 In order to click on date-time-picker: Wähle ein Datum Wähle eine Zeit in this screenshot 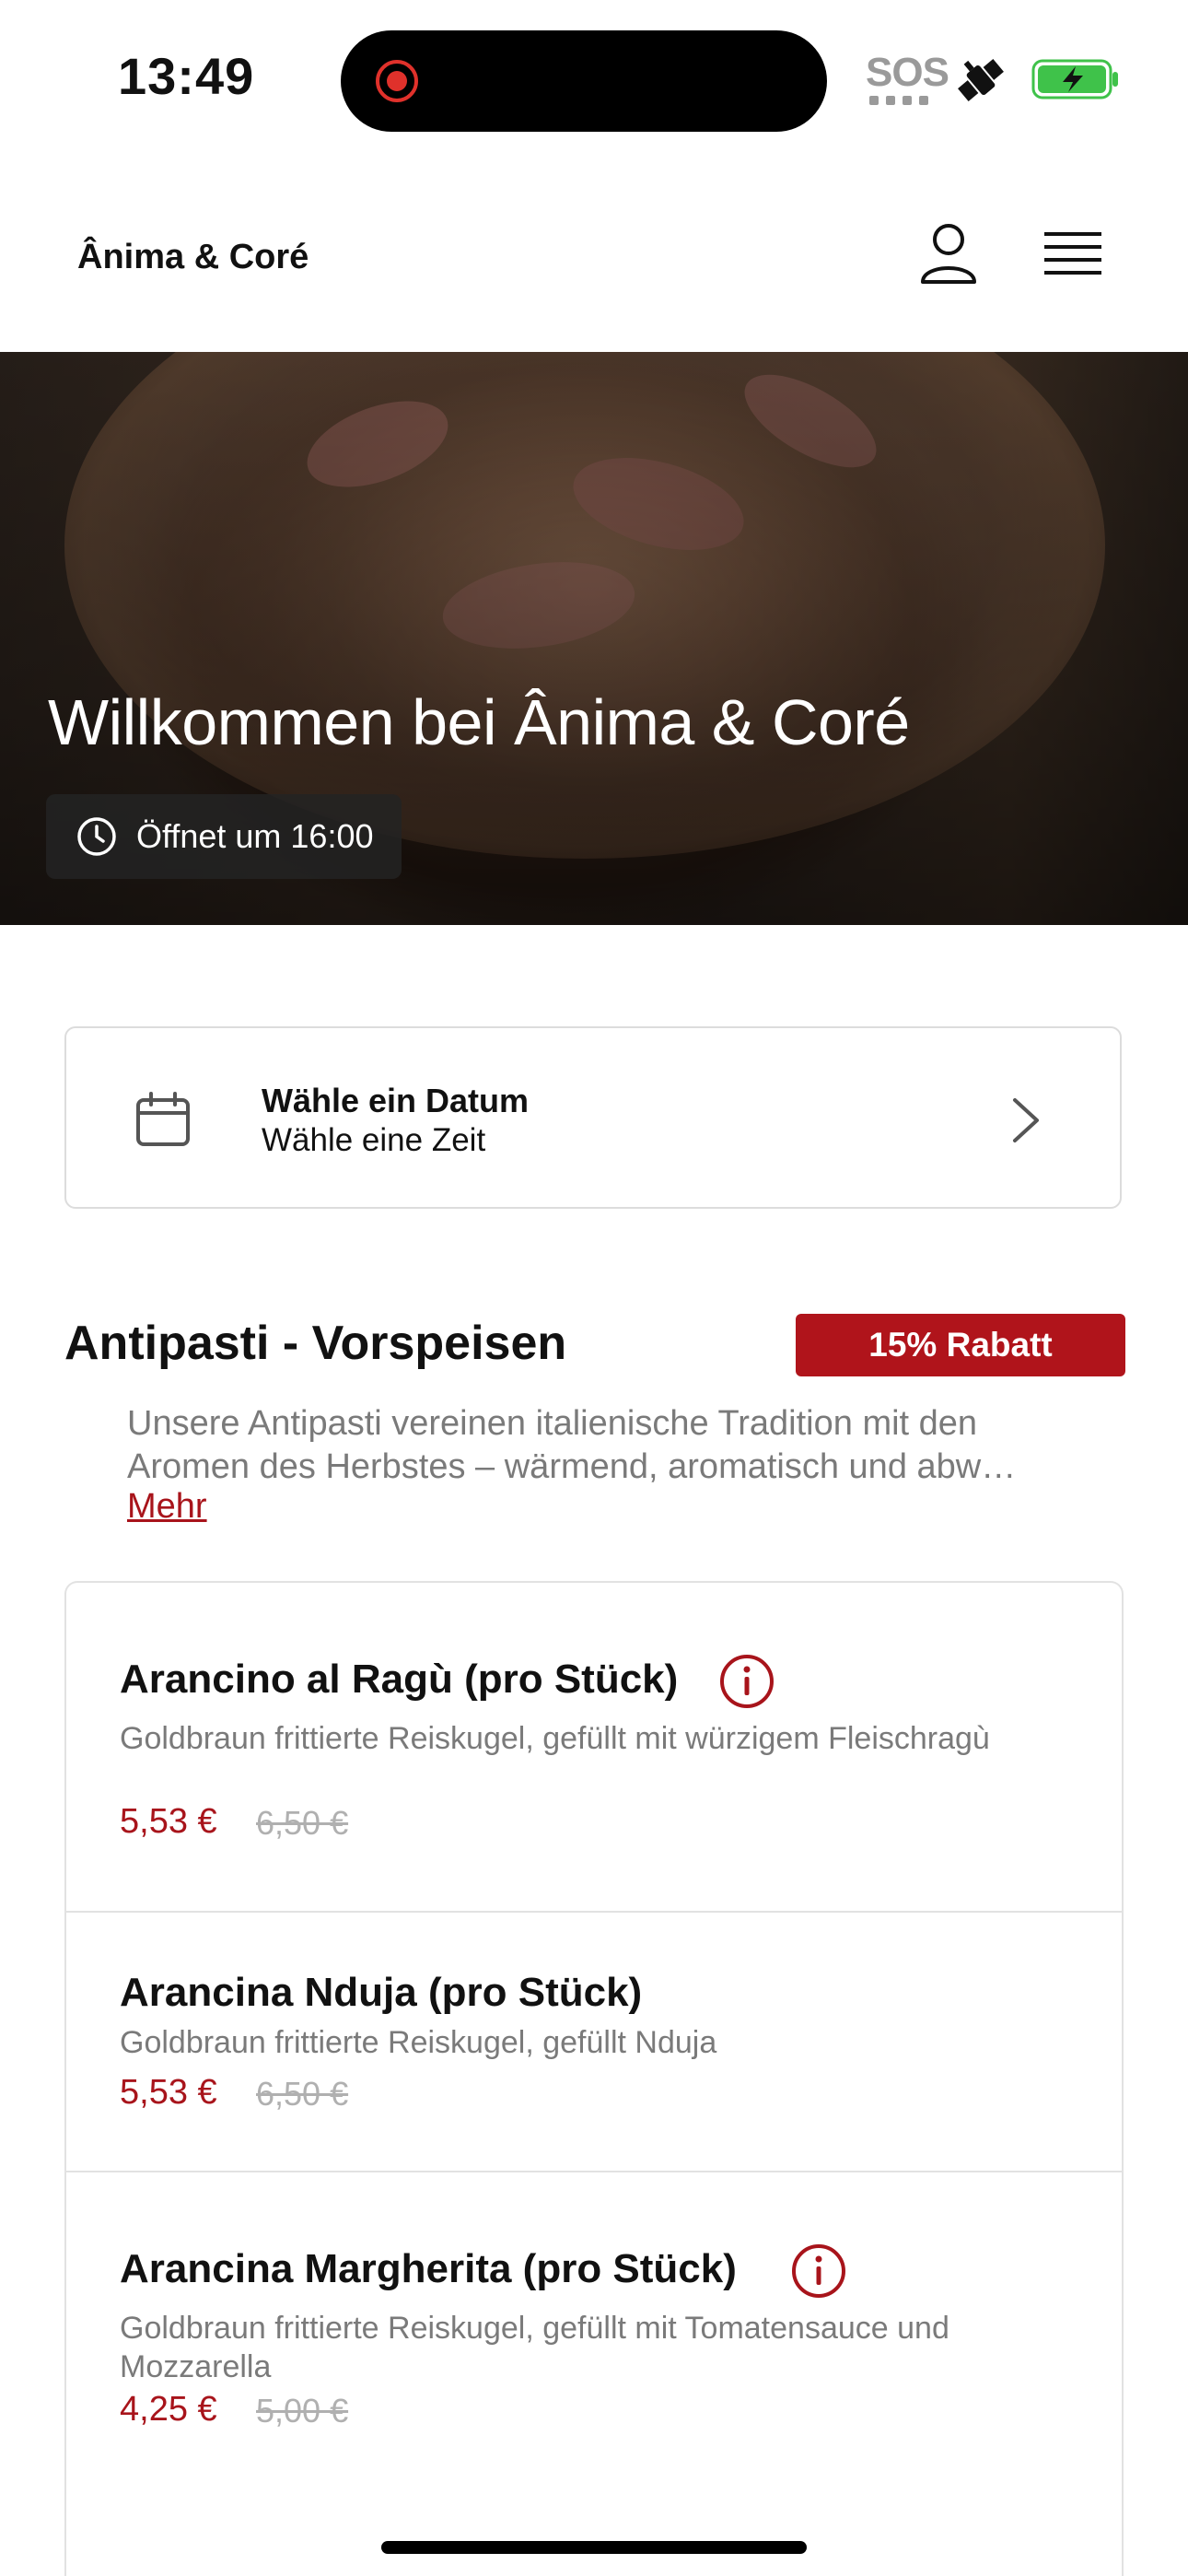, I will do `click(593, 1117)`.